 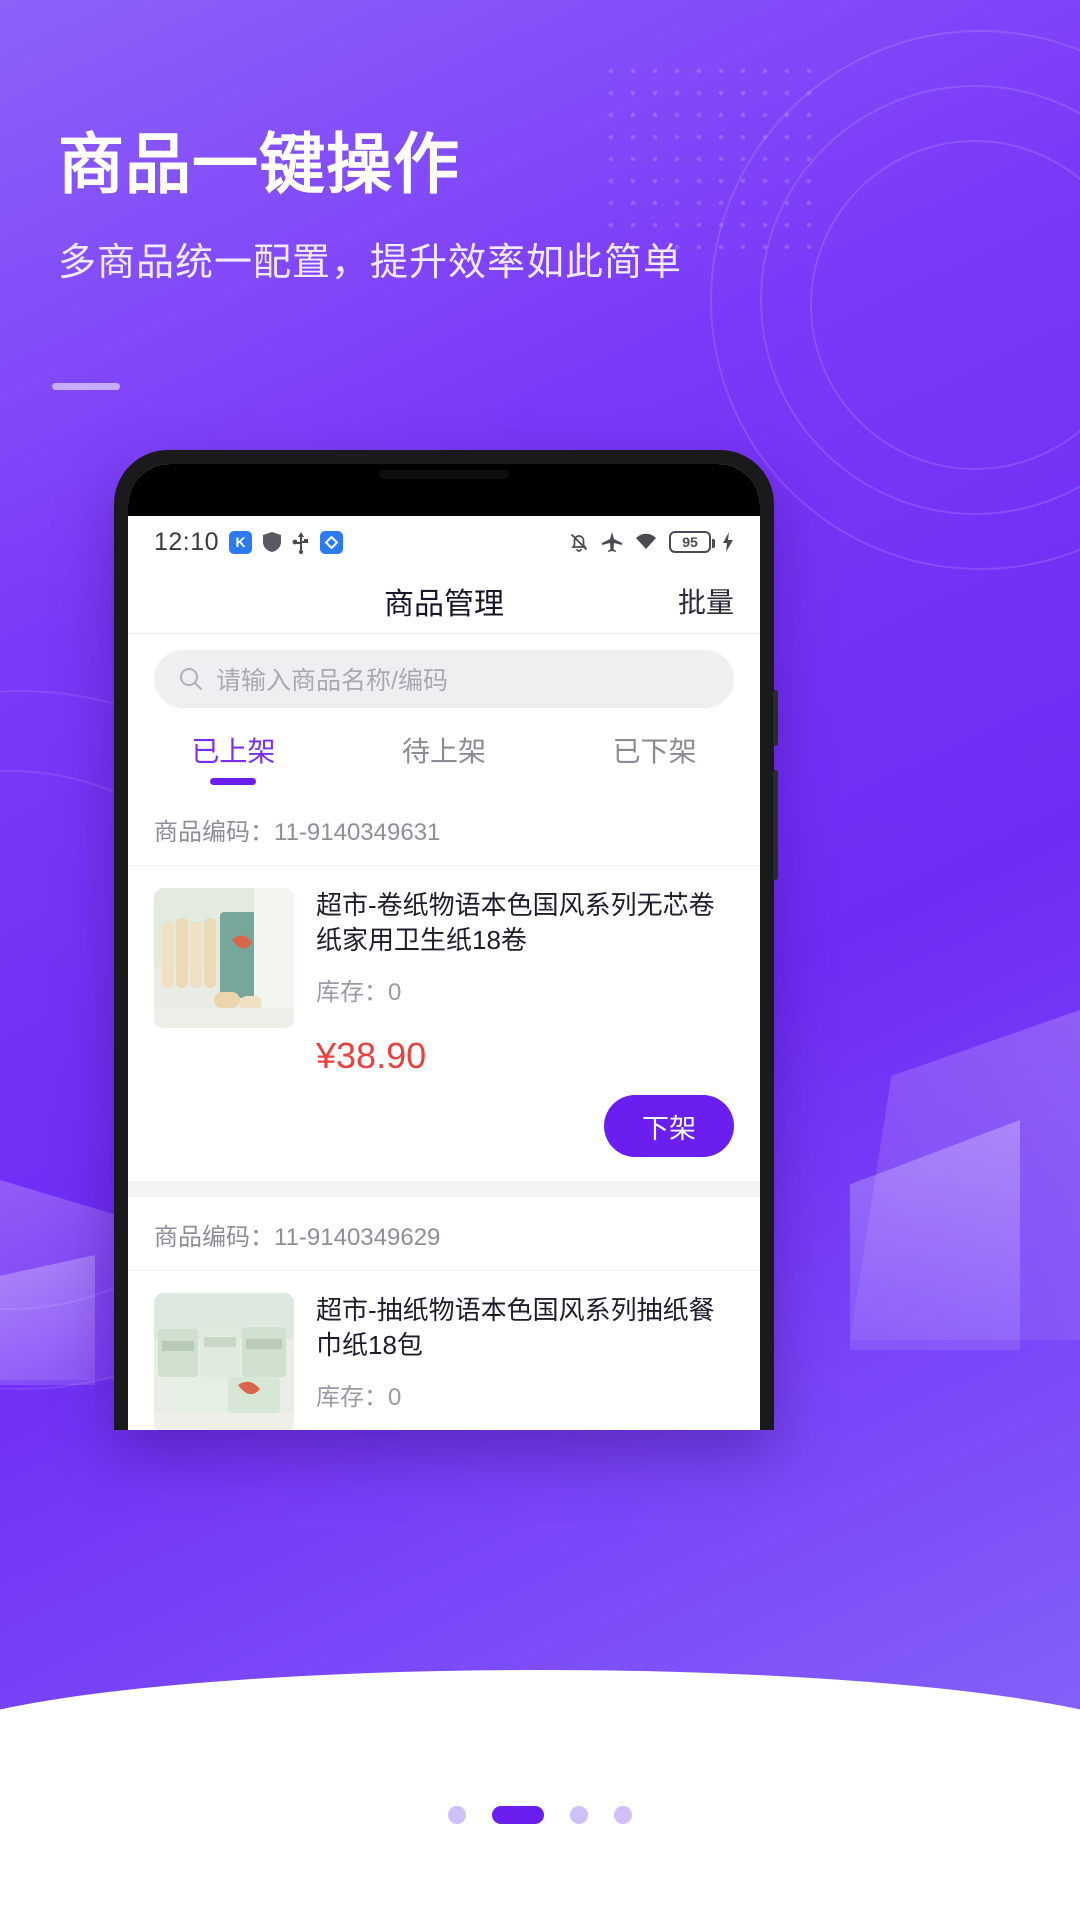 What do you see at coordinates (646, 542) in the screenshot?
I see `wifi-icon` at bounding box center [646, 542].